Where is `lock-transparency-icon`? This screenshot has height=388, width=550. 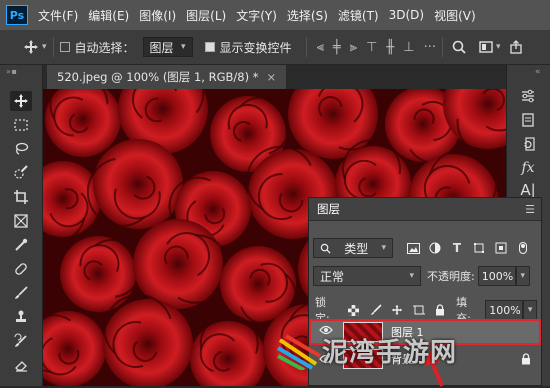
lock-transparency-icon is located at coordinates (354, 310).